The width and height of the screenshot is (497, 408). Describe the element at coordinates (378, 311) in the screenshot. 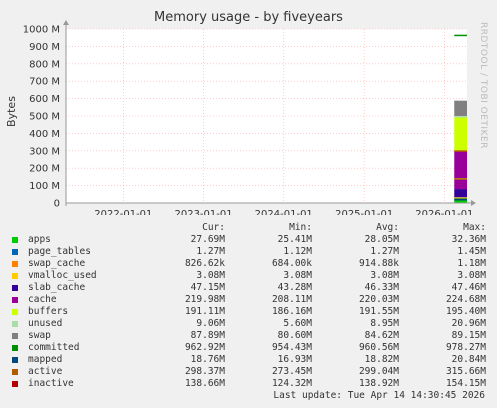

I see `legend-avg: 191.55M` at that location.